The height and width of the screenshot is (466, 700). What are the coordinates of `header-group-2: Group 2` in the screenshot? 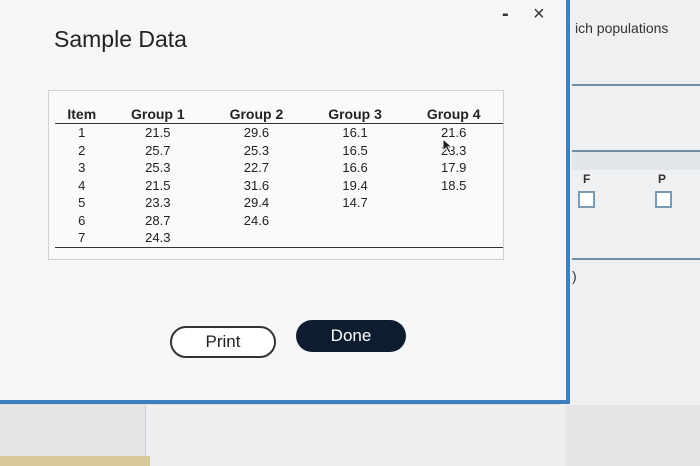 It's located at (256, 114).